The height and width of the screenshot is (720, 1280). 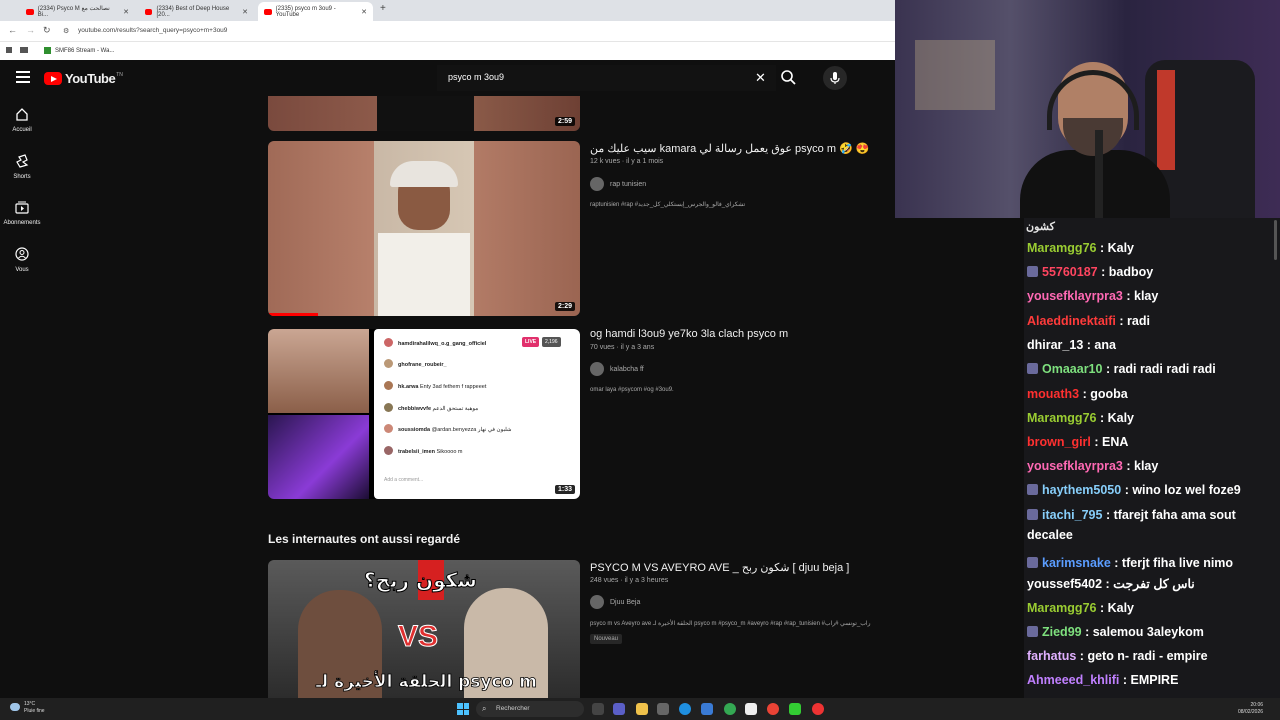 I want to click on sidebar-item-home: Accueil, so click(x=22, y=120).